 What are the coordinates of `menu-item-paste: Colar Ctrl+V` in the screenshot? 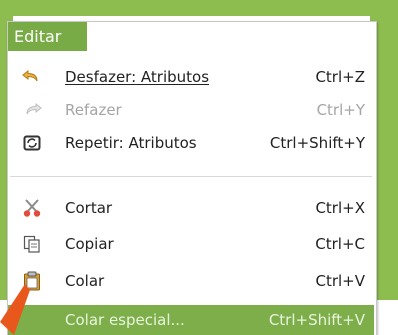 It's located at (191, 280).